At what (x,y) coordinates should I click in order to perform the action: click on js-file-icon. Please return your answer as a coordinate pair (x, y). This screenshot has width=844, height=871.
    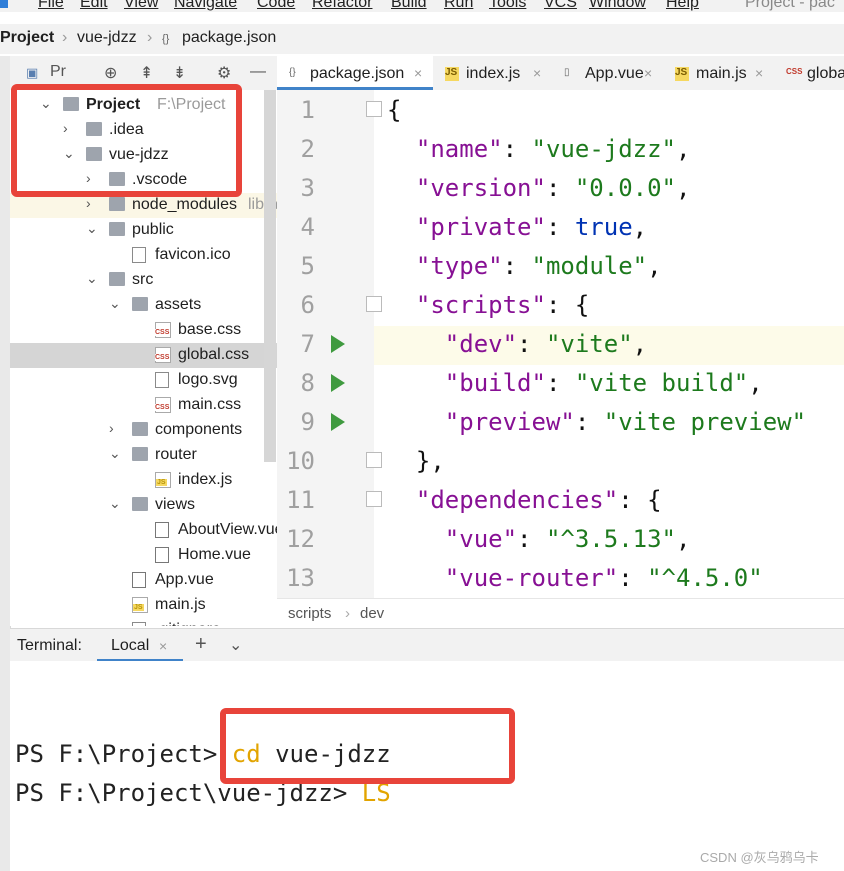
    Looking at the image, I should click on (140, 605).